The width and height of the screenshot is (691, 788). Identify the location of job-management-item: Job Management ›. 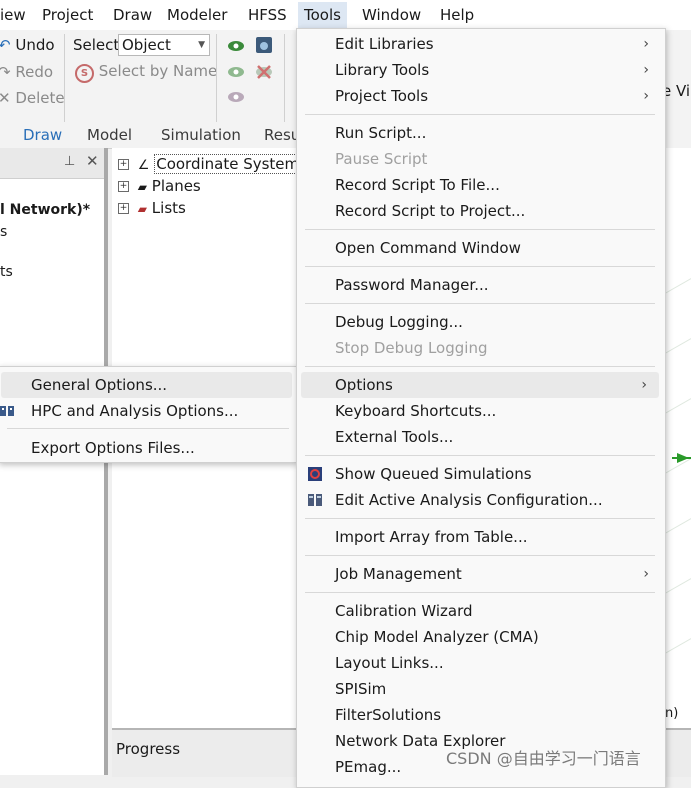
(481, 574).